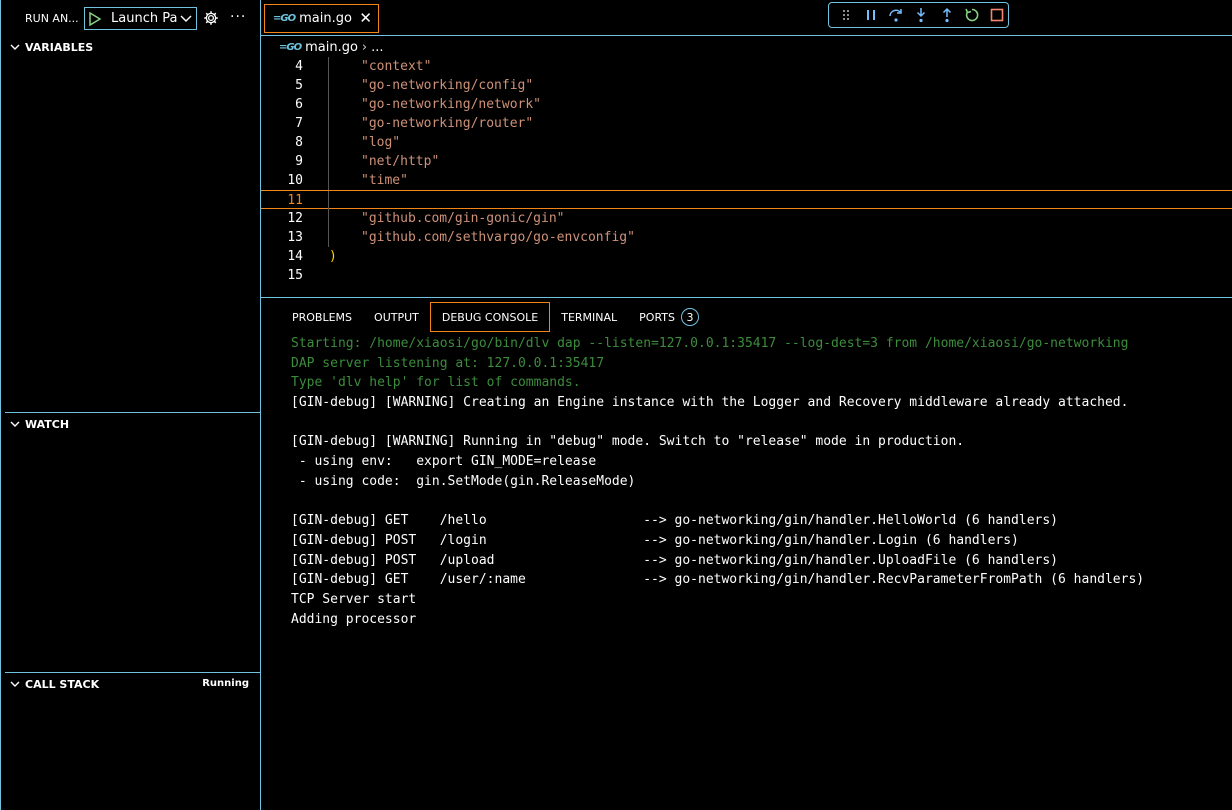  I want to click on console-line: Type 'dlv help' for list of commands., so click(436, 383).